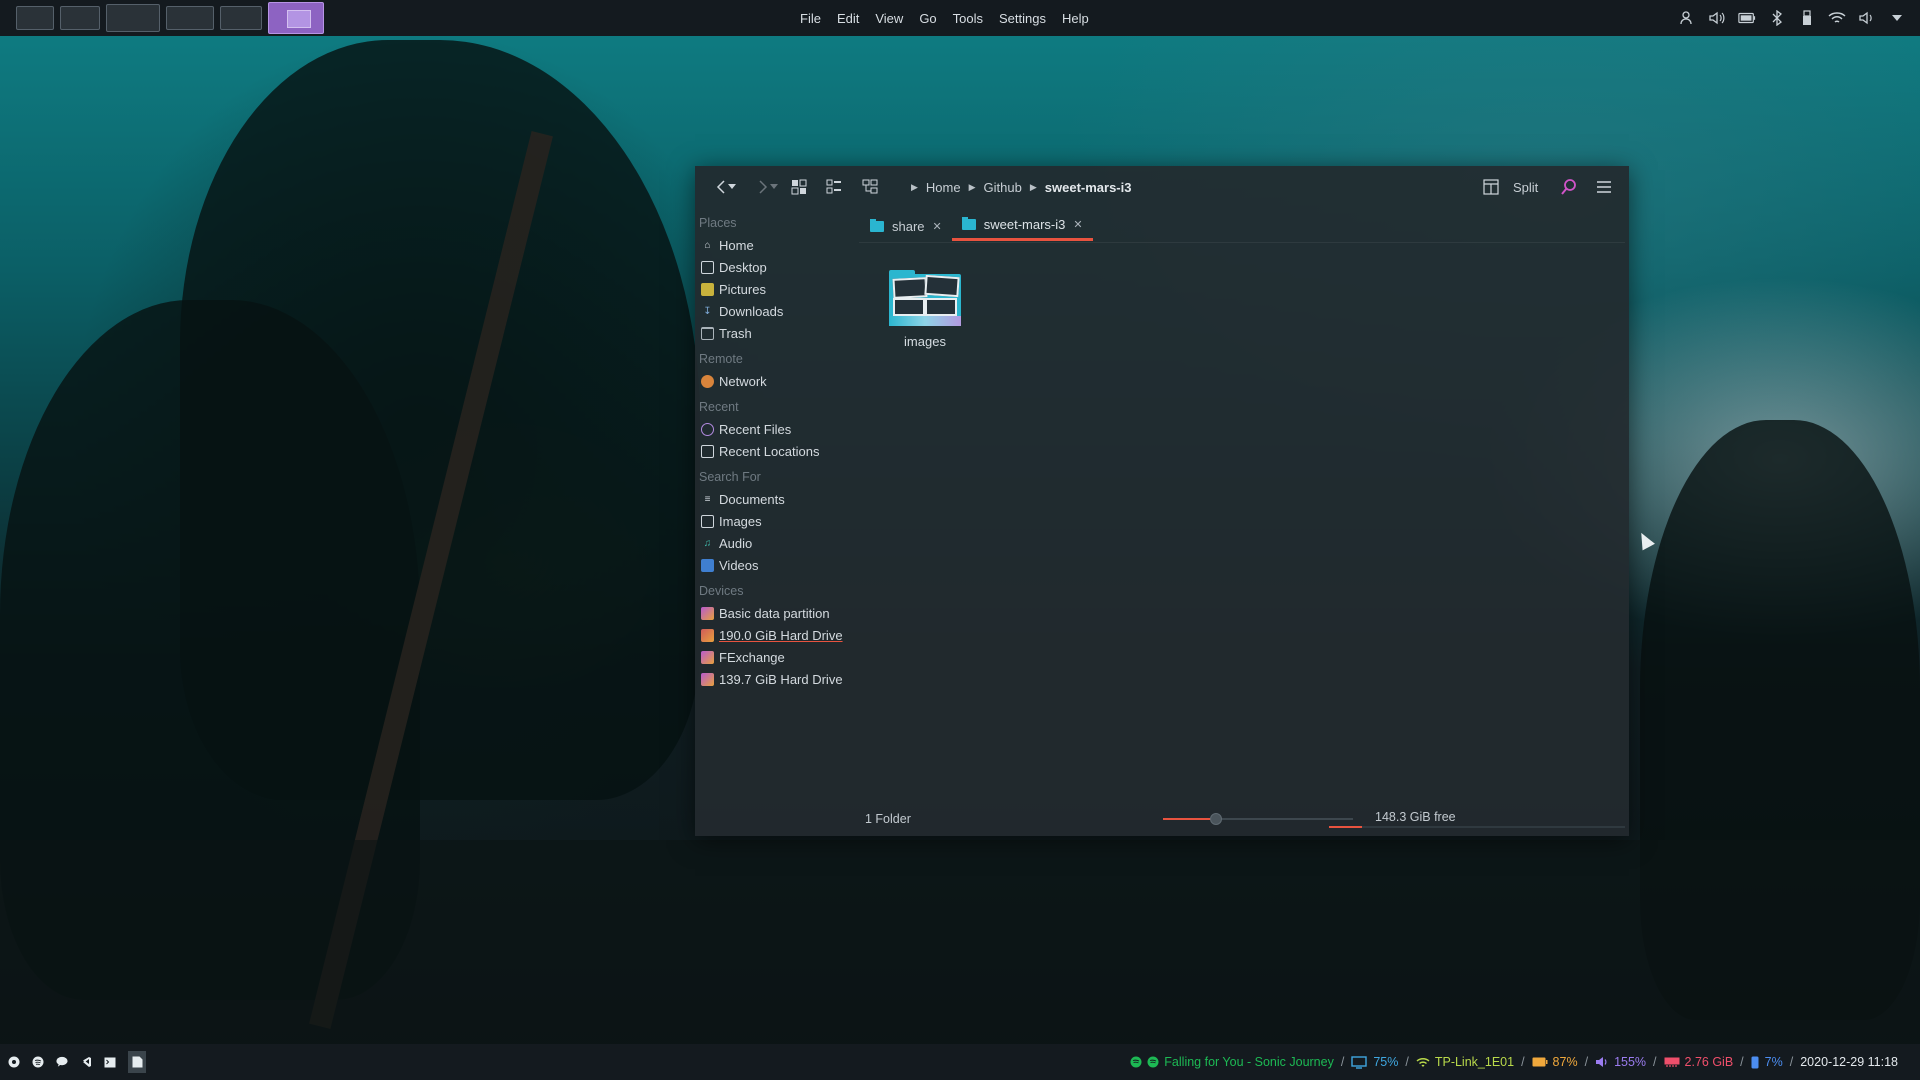  I want to click on chevron-down-icon, so click(1897, 18).